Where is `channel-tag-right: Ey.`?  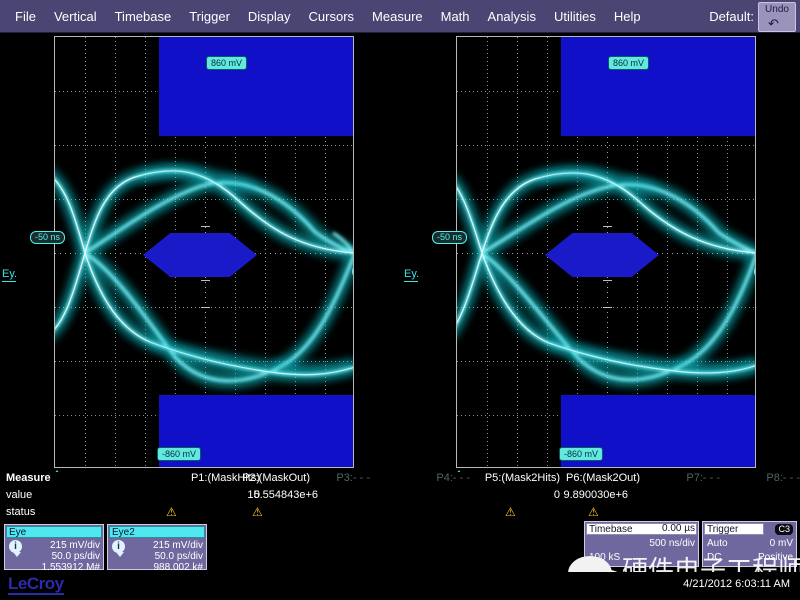
channel-tag-right: Ey. is located at coordinates (411, 275).